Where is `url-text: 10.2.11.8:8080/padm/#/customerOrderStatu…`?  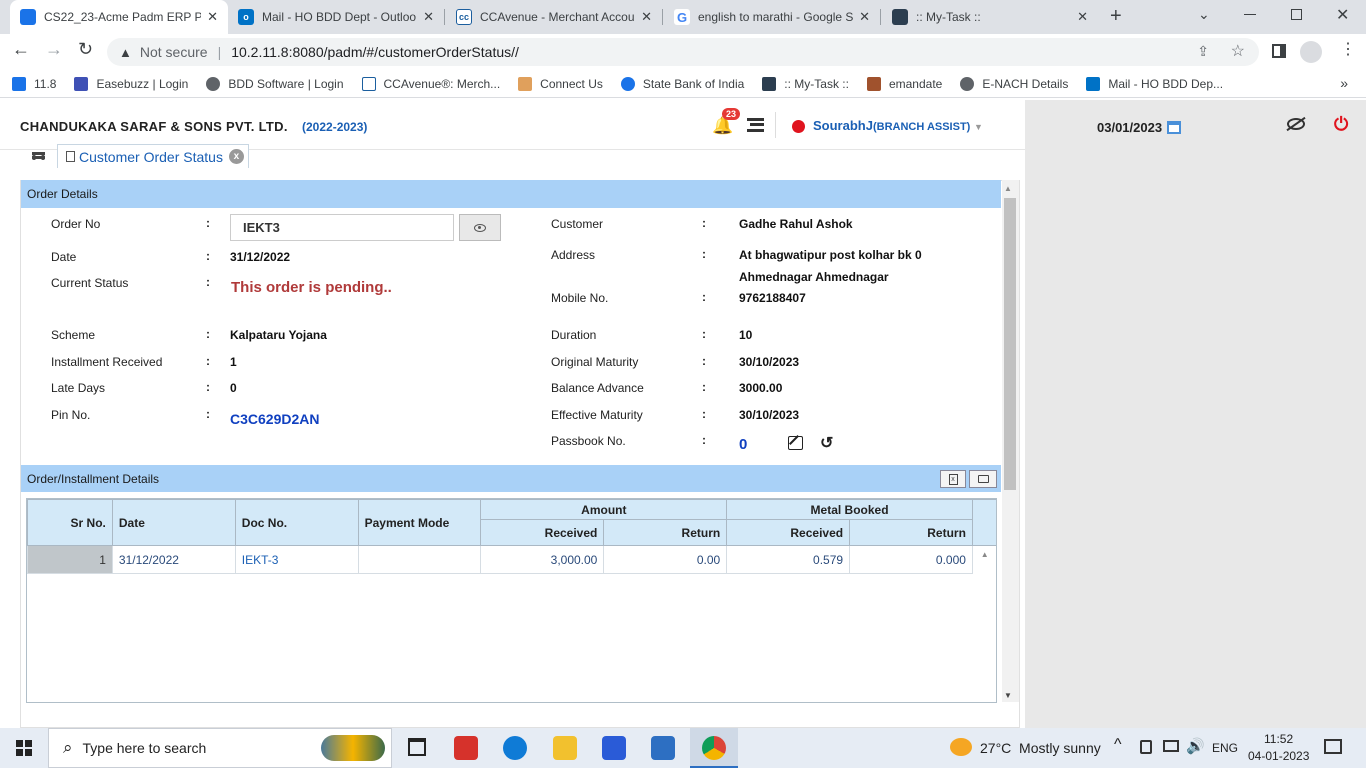 url-text: 10.2.11.8:8080/padm/#/customerOrderStatu… is located at coordinates (375, 52).